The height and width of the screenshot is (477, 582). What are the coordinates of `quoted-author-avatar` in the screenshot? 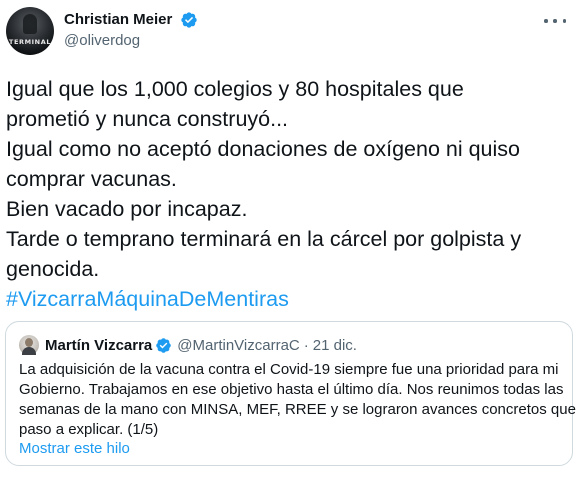 It's located at (29, 345).